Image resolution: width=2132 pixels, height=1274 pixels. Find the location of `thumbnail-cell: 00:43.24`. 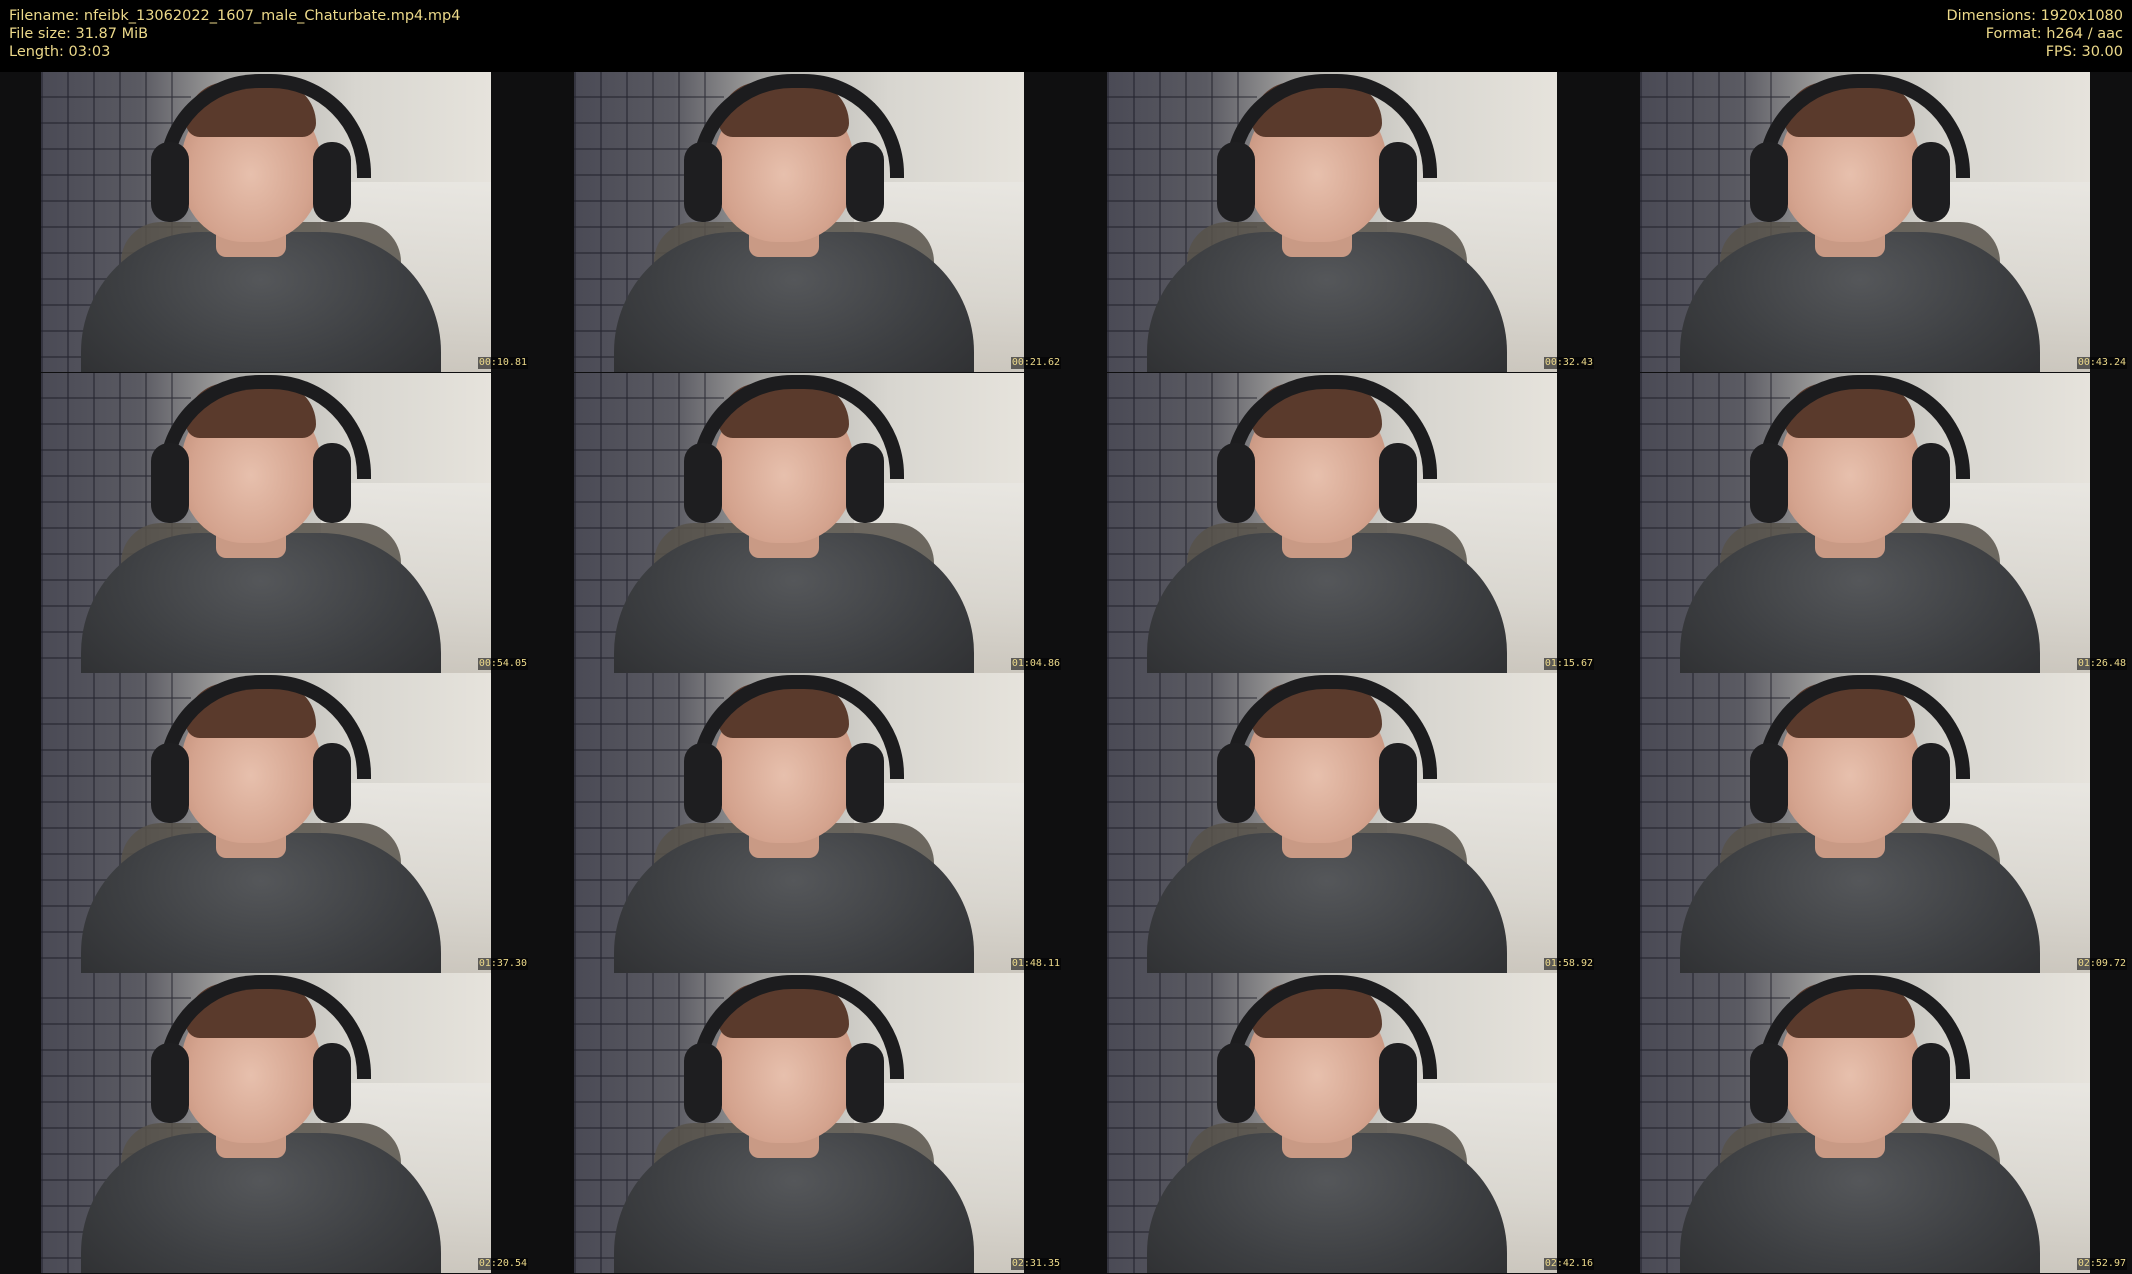

thumbnail-cell: 00:43.24 is located at coordinates (1865, 222).